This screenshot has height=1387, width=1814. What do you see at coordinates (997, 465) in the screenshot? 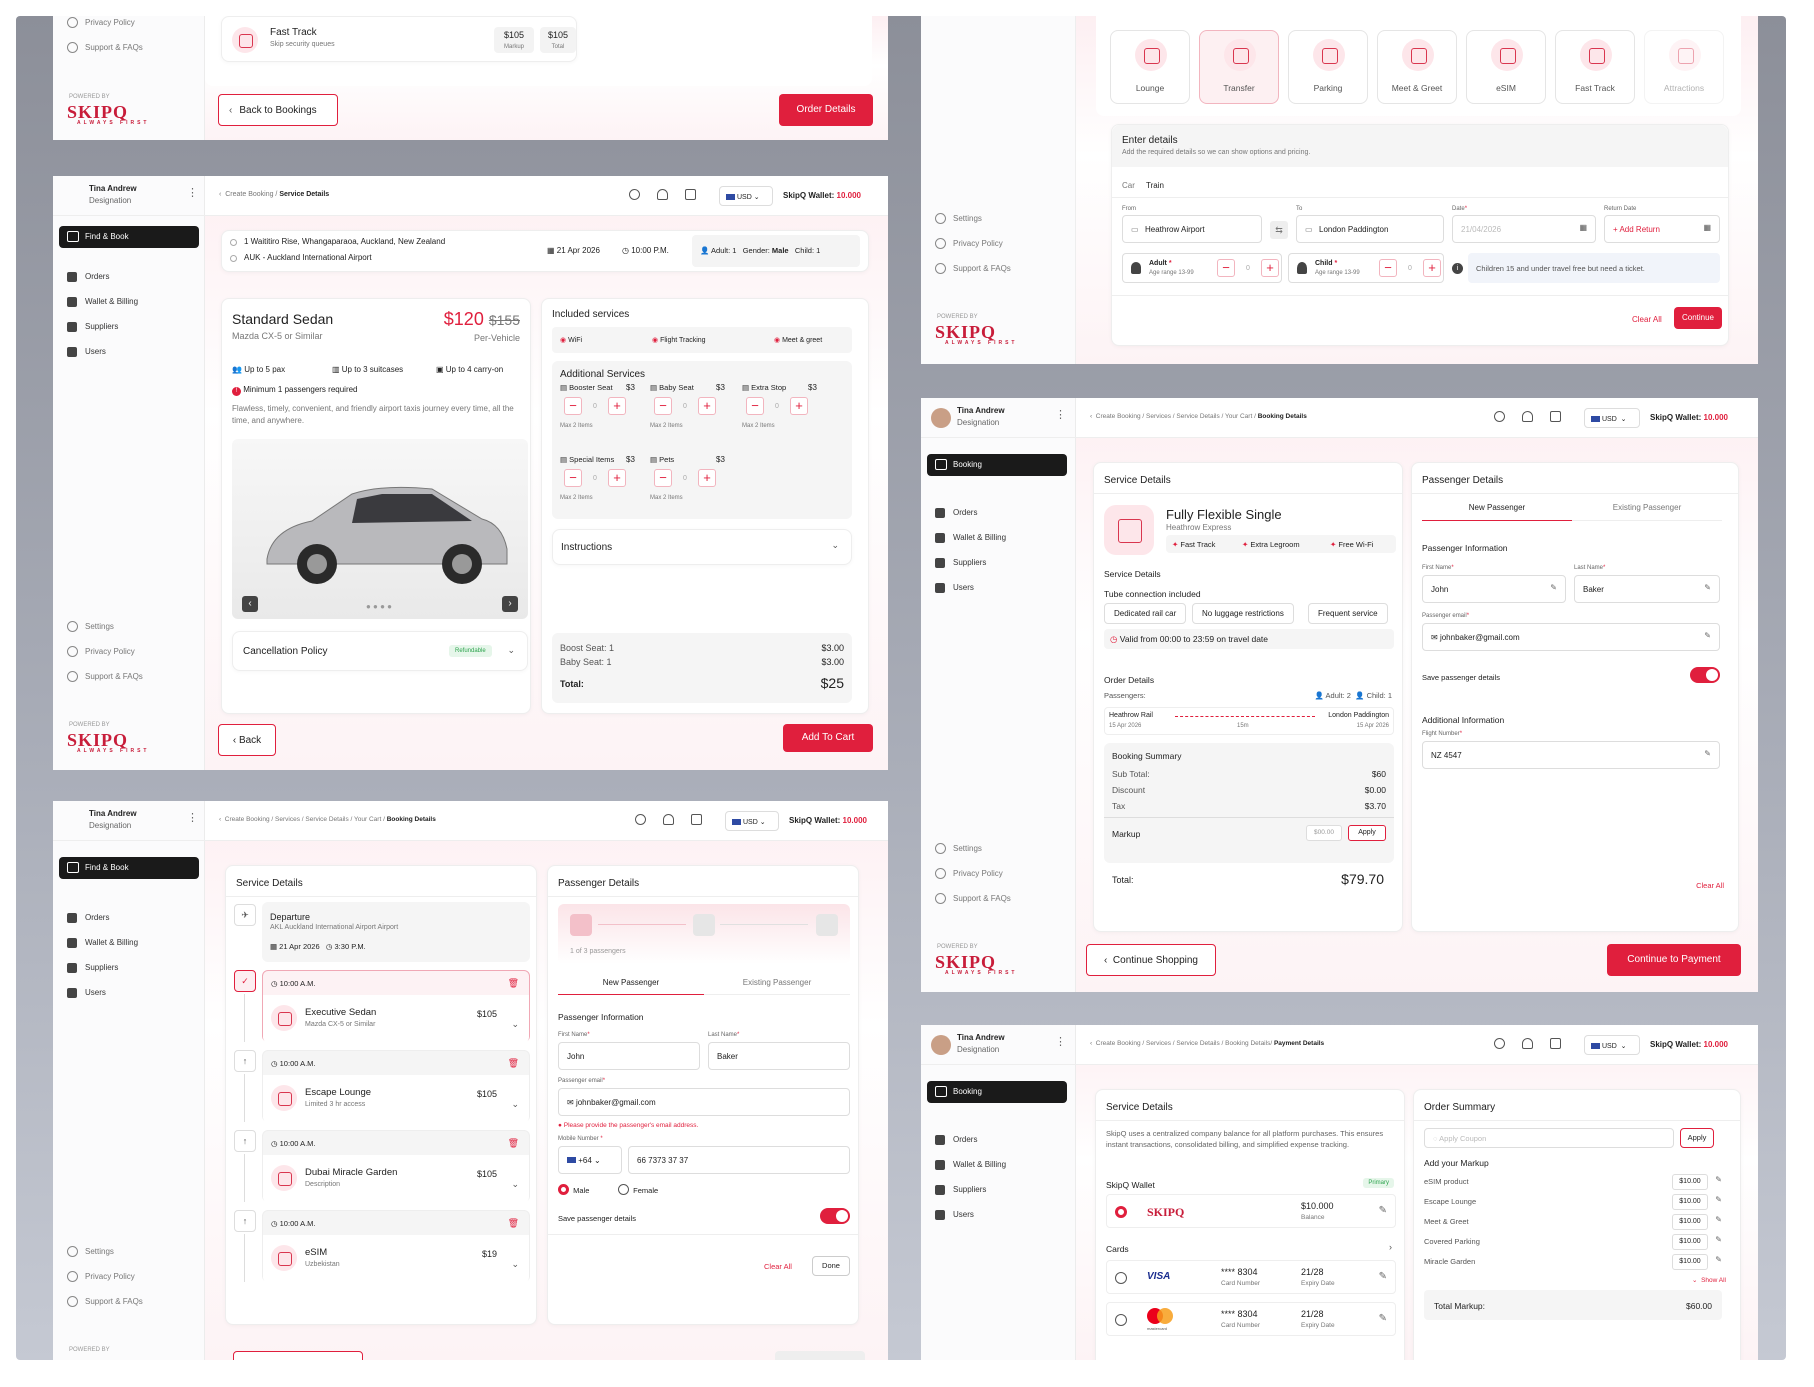
I see `nav-booking: Booking` at bounding box center [997, 465].